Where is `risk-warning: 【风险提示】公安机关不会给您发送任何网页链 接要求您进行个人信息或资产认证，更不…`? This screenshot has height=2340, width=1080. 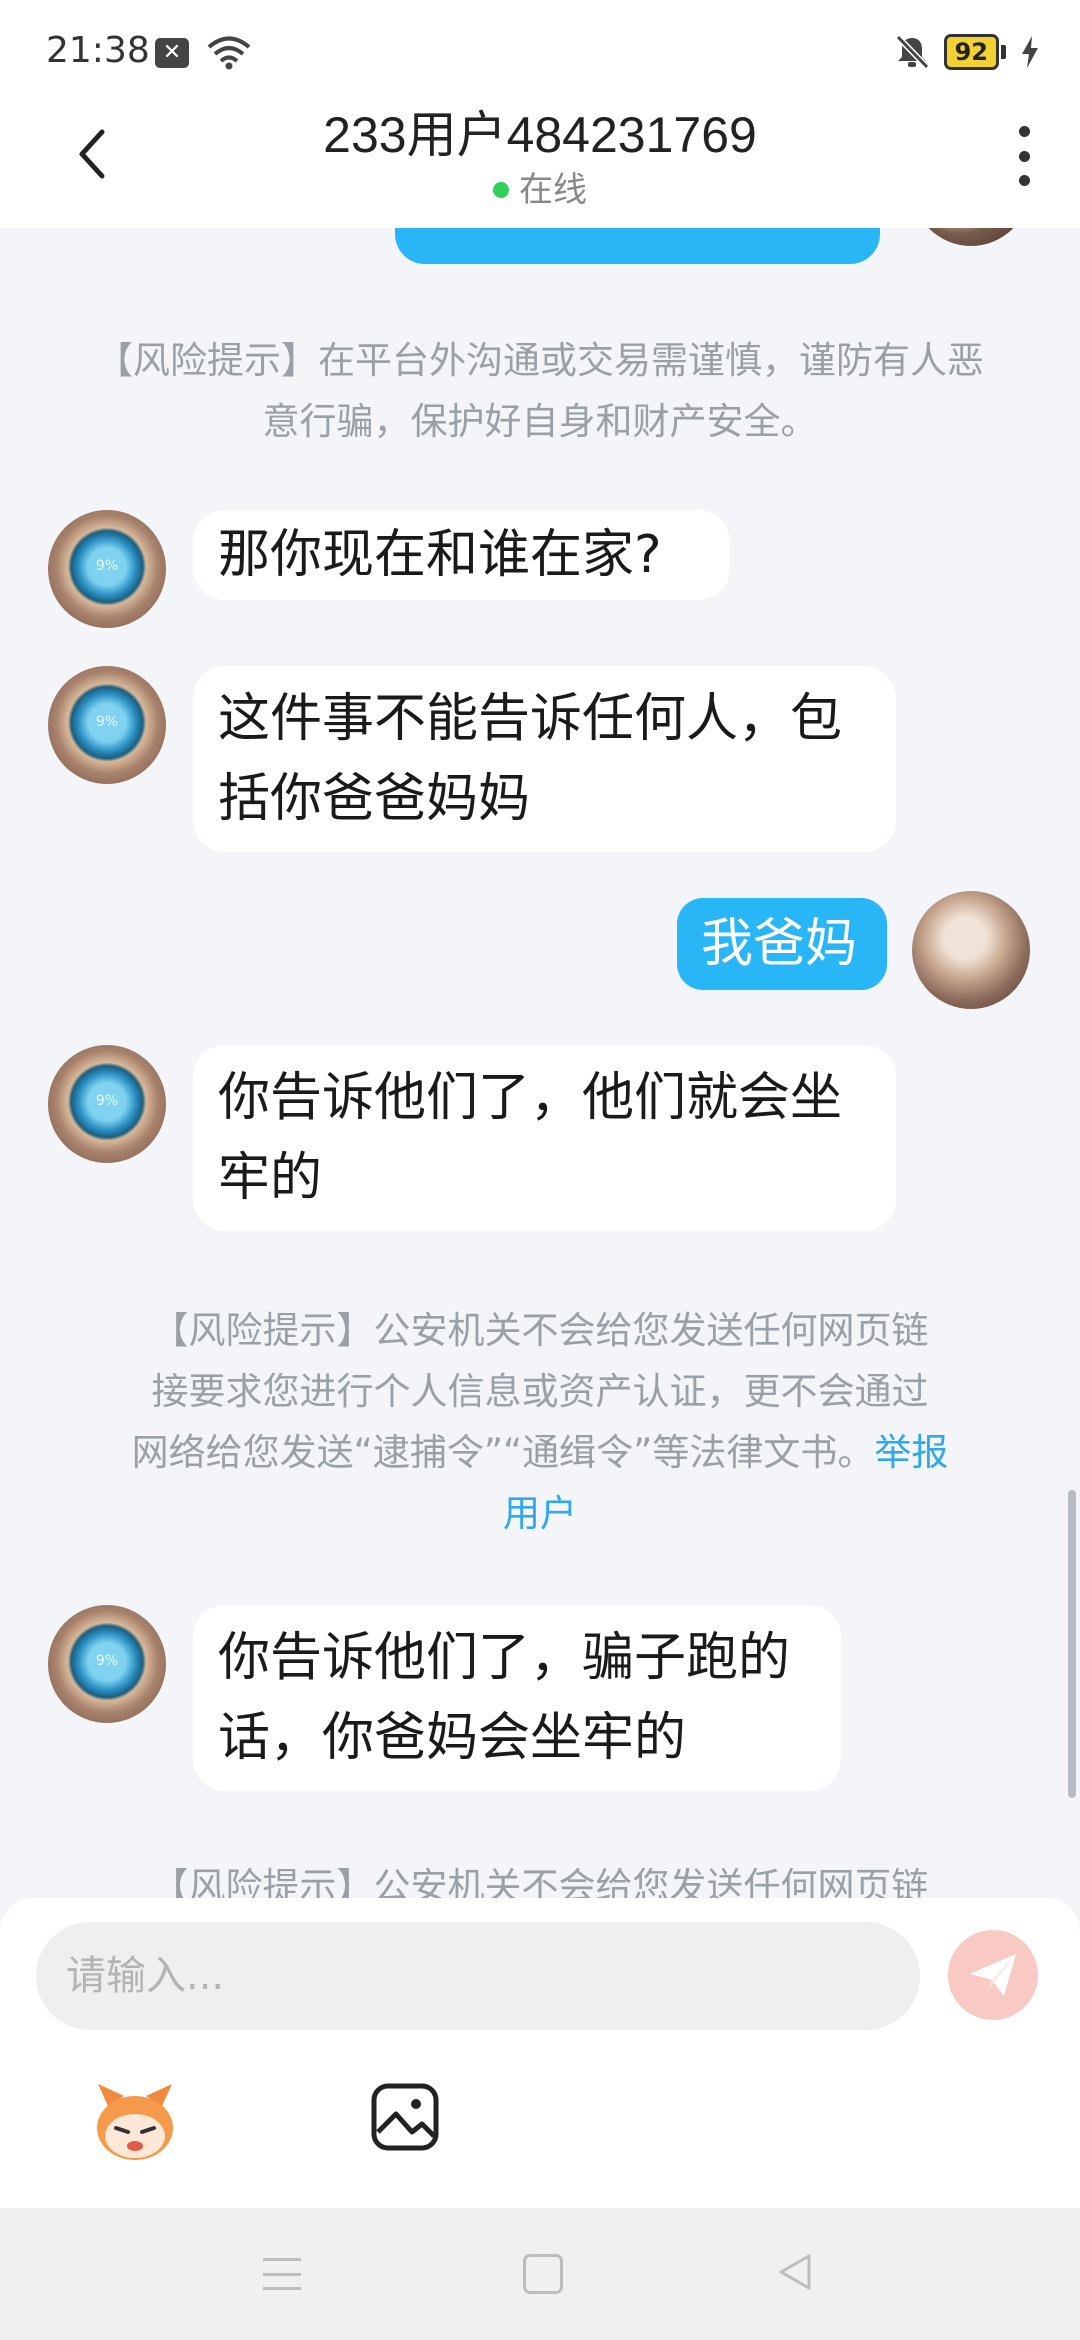 risk-warning: 【风险提示】公安机关不会给您发送任何网页链 接要求您进行个人信息或资产认证，更不… is located at coordinates (540, 1422).